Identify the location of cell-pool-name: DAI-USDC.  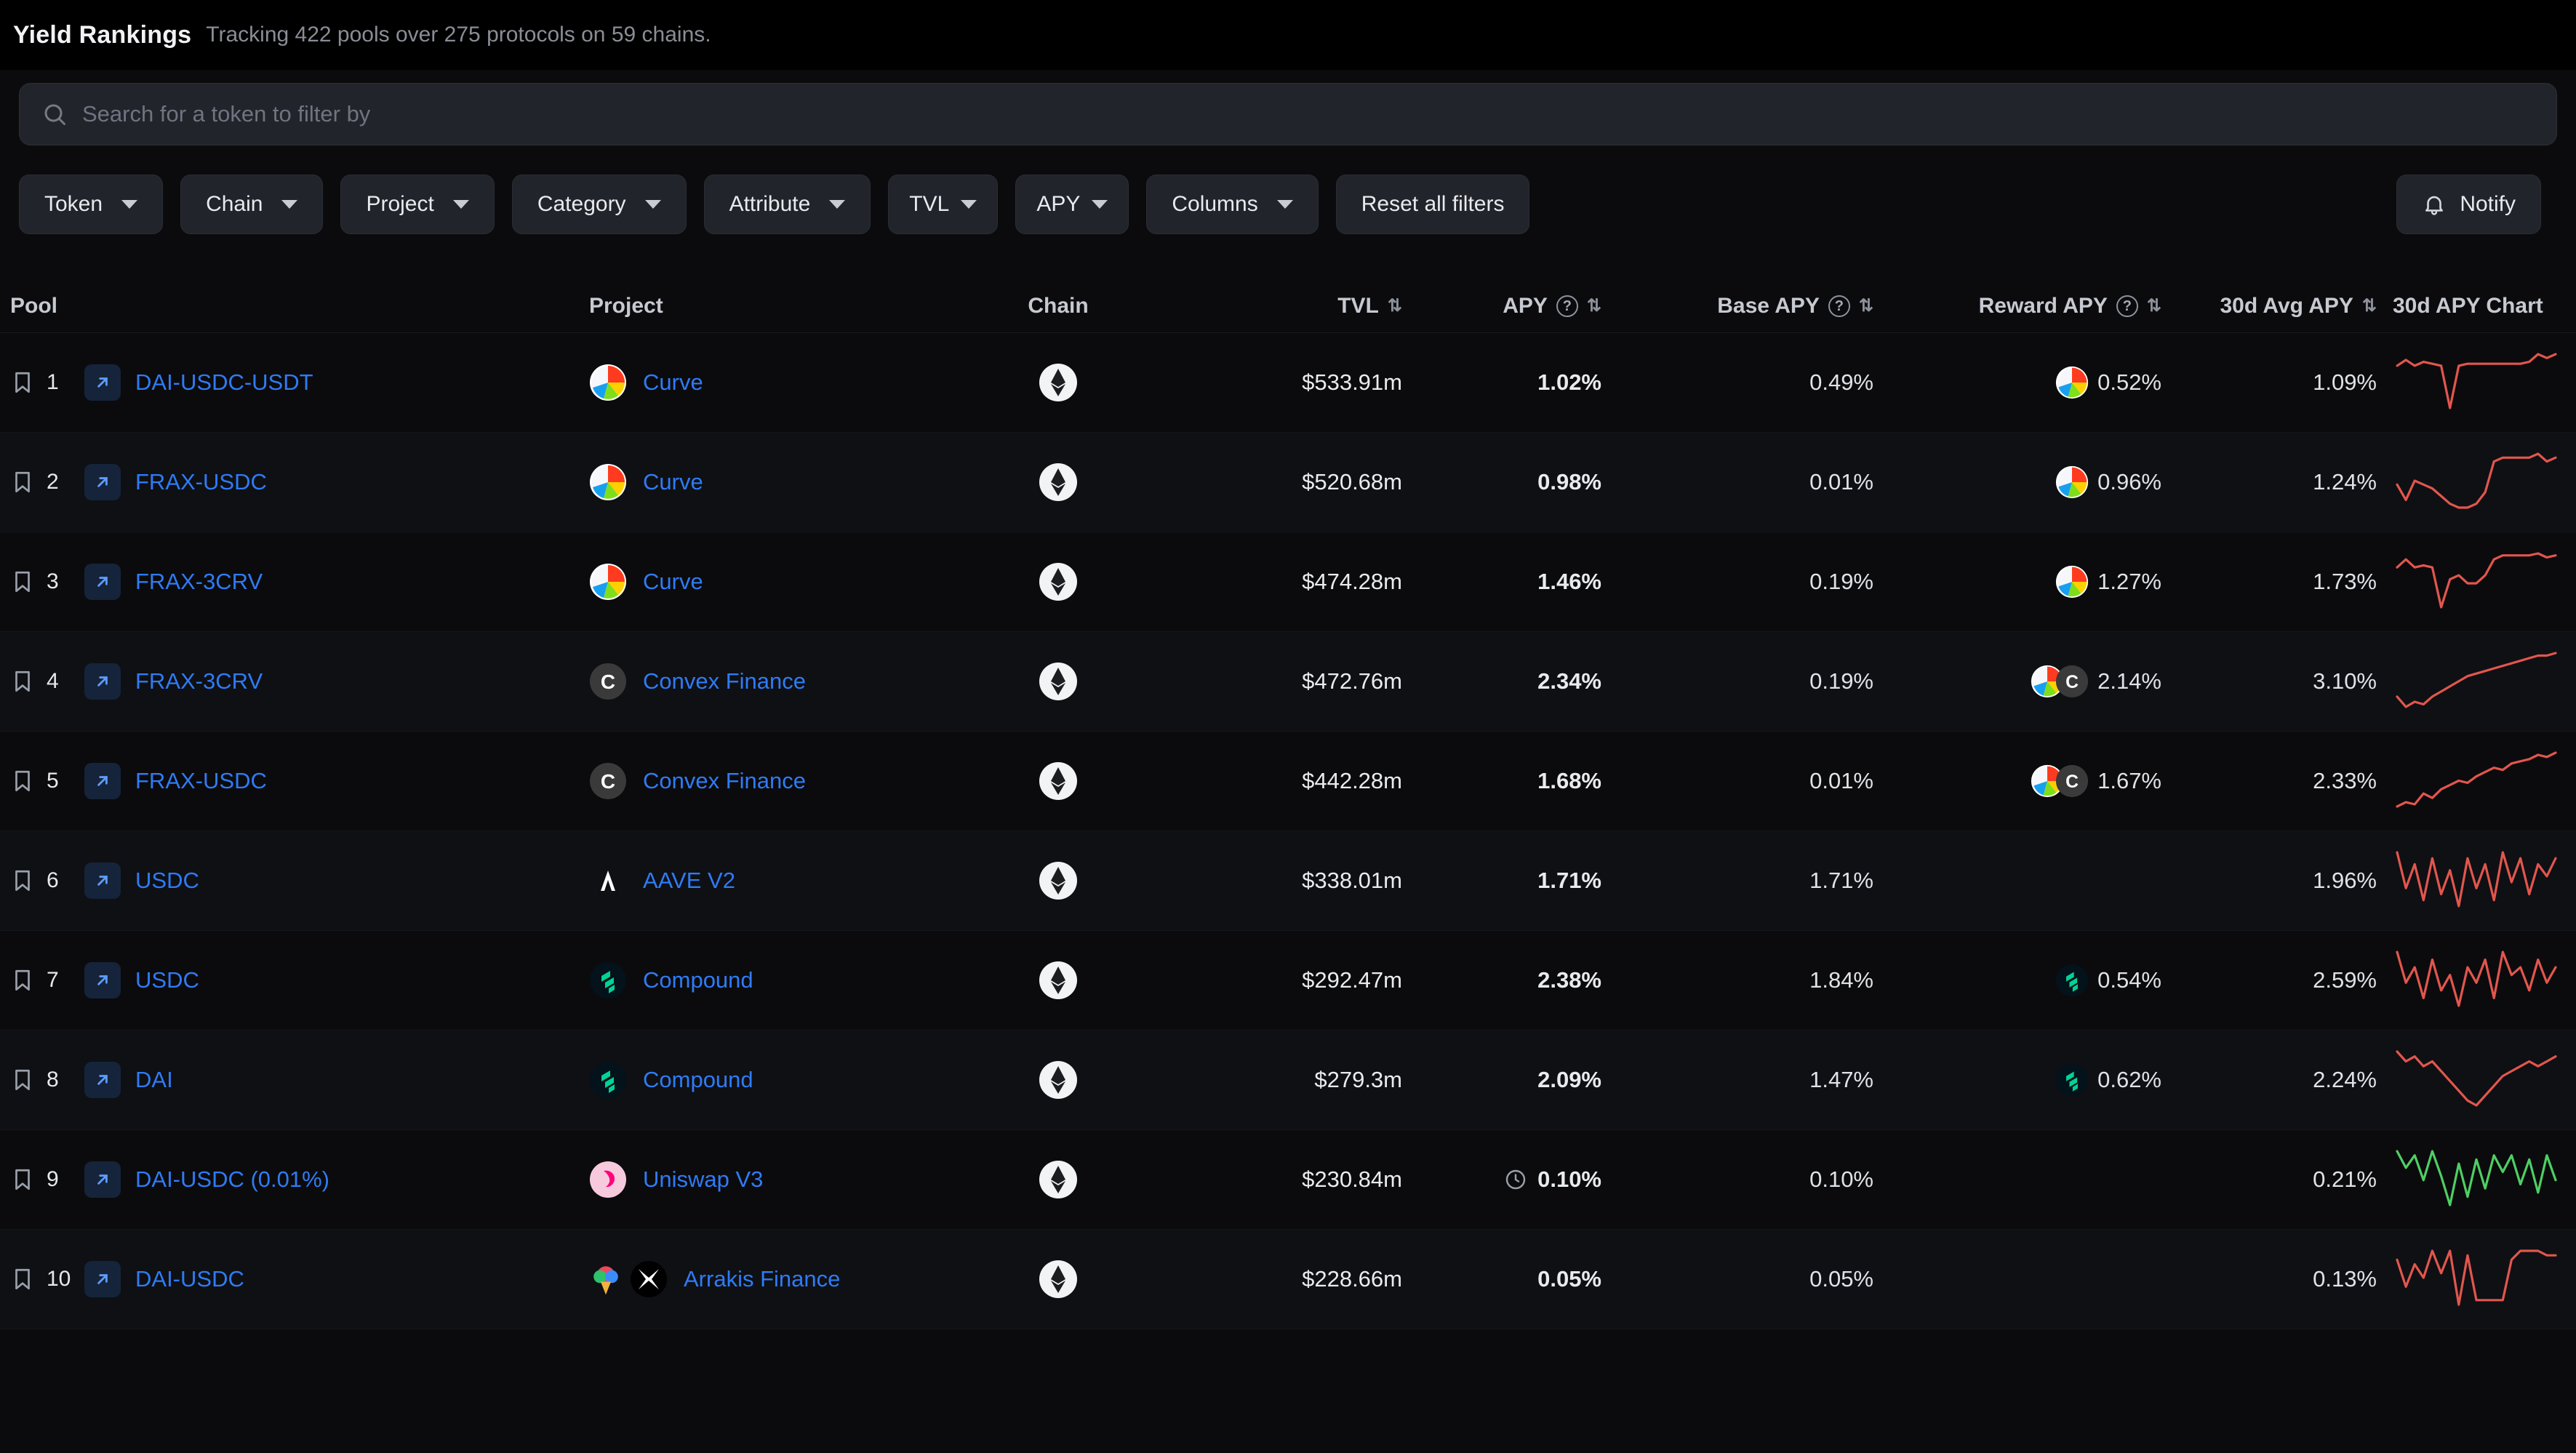
(189, 1279).